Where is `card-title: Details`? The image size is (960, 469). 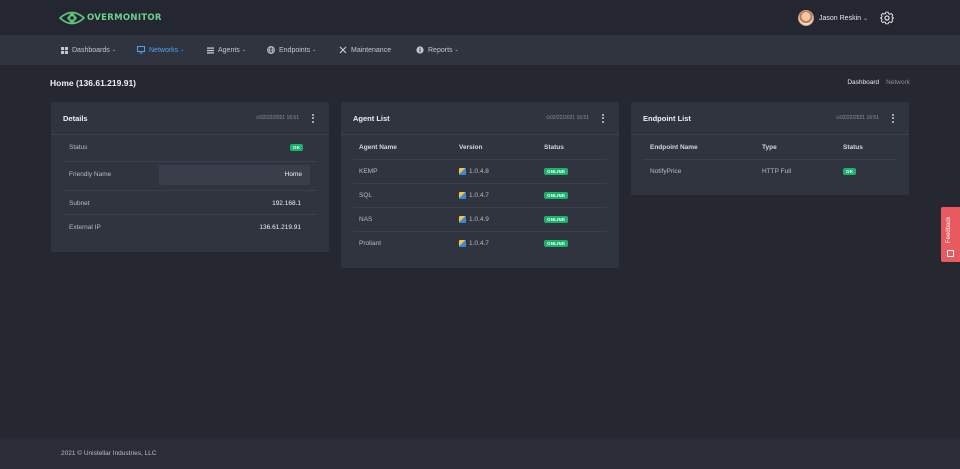 card-title: Details is located at coordinates (75, 118).